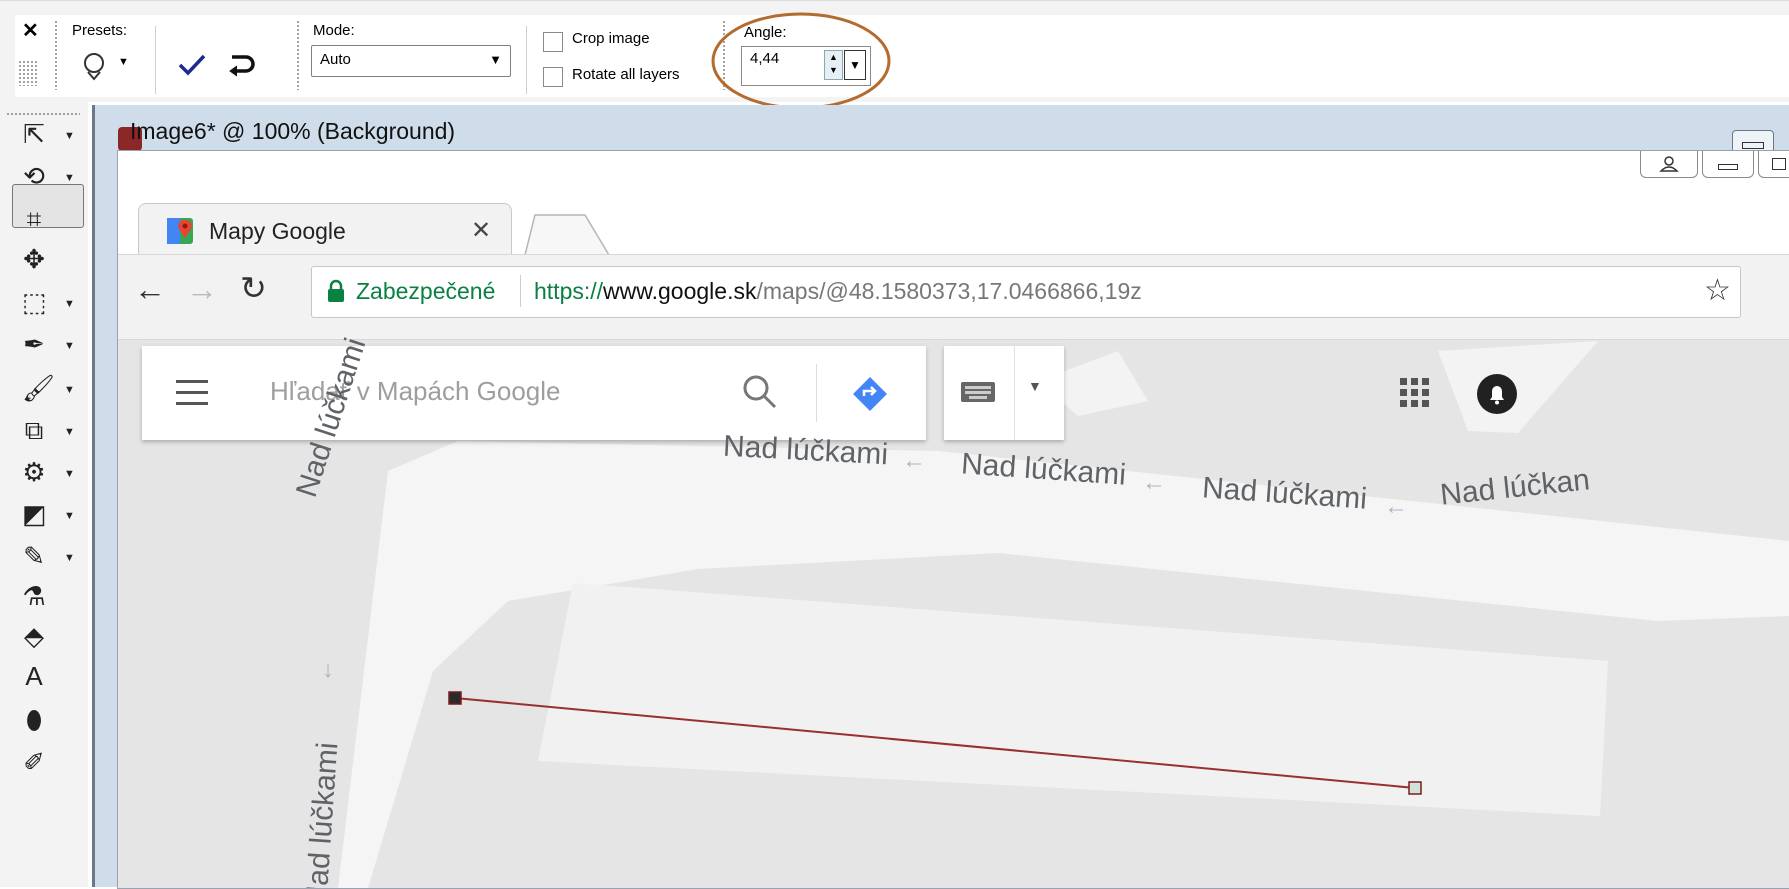 The height and width of the screenshot is (889, 1789). I want to click on pen-tool-icon: ✐, so click(34, 762).